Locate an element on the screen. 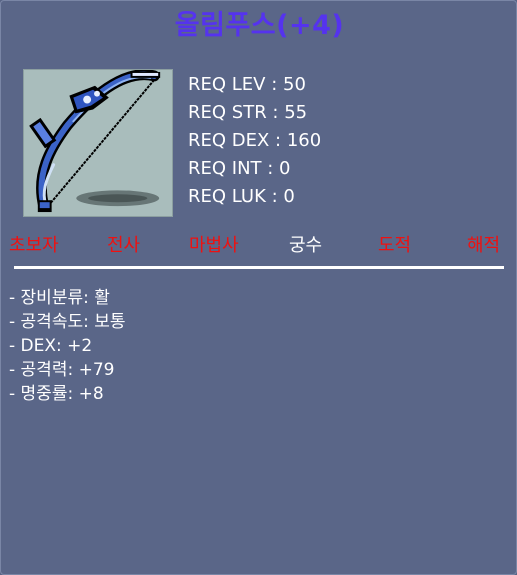 This screenshot has width=517, height=575. req-luk: REQ LUK : 0 is located at coordinates (241, 196).